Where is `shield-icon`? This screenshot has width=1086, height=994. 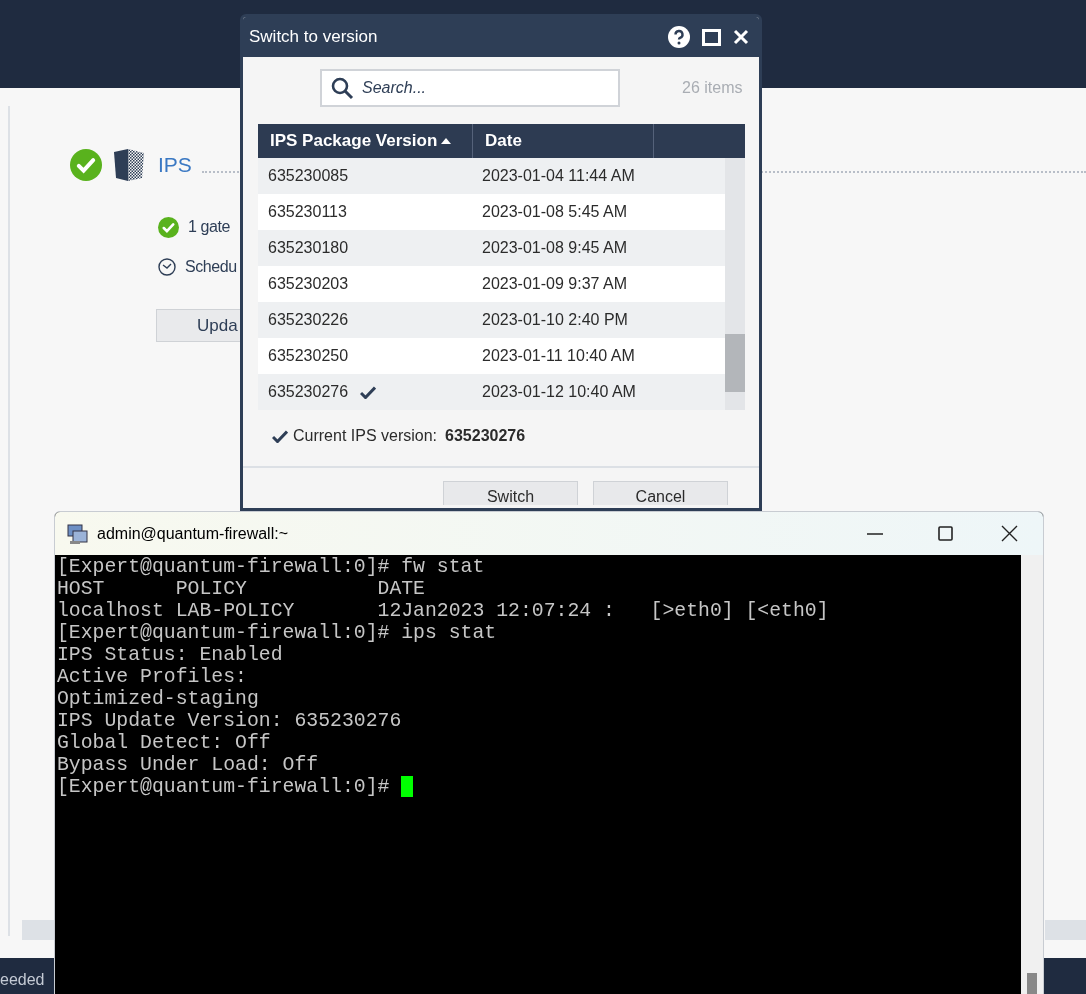 shield-icon is located at coordinates (129, 165).